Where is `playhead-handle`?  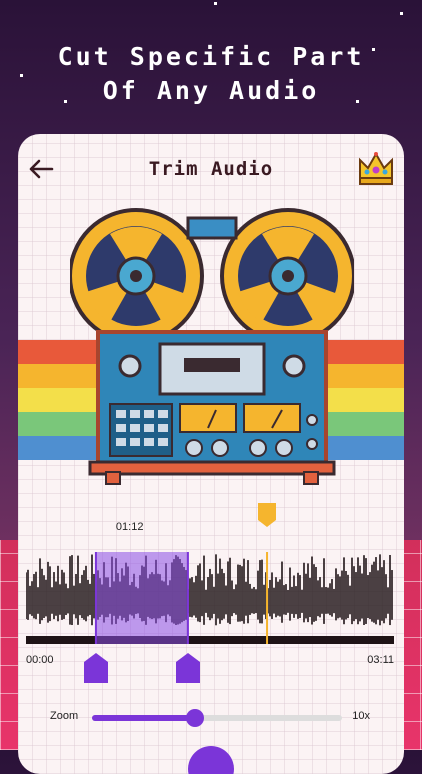
playhead-handle is located at coordinates (267, 515).